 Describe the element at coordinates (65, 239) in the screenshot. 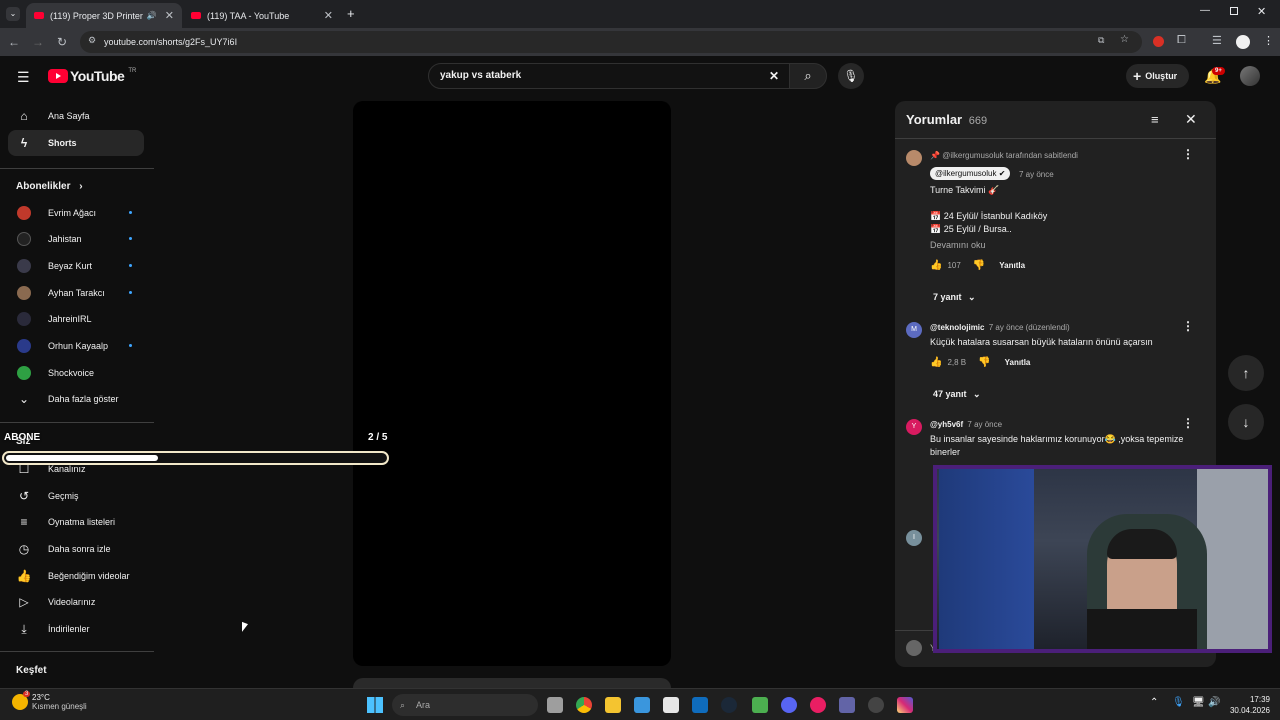

I see `sidebar-item-label: Jahistan` at that location.